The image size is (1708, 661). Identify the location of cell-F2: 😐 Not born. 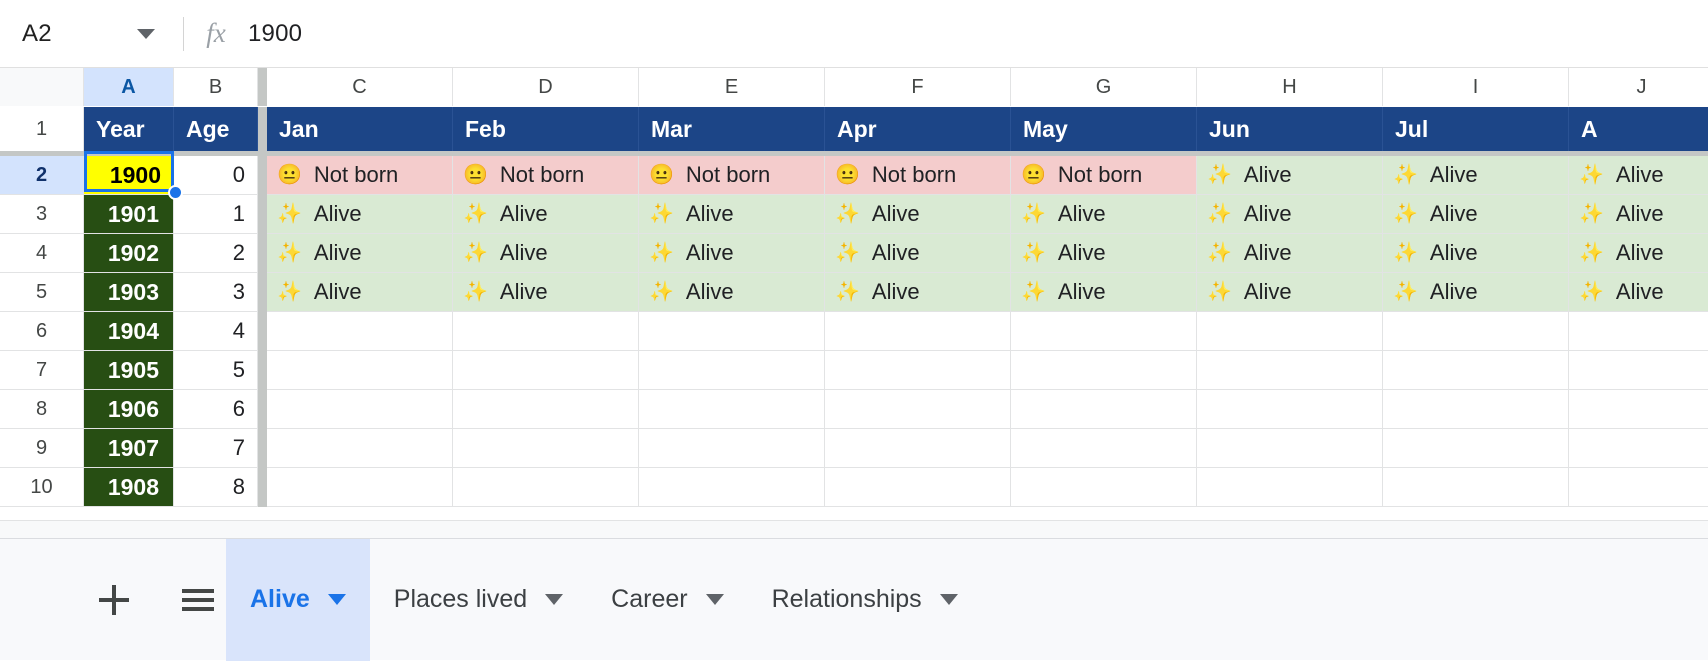
(918, 175).